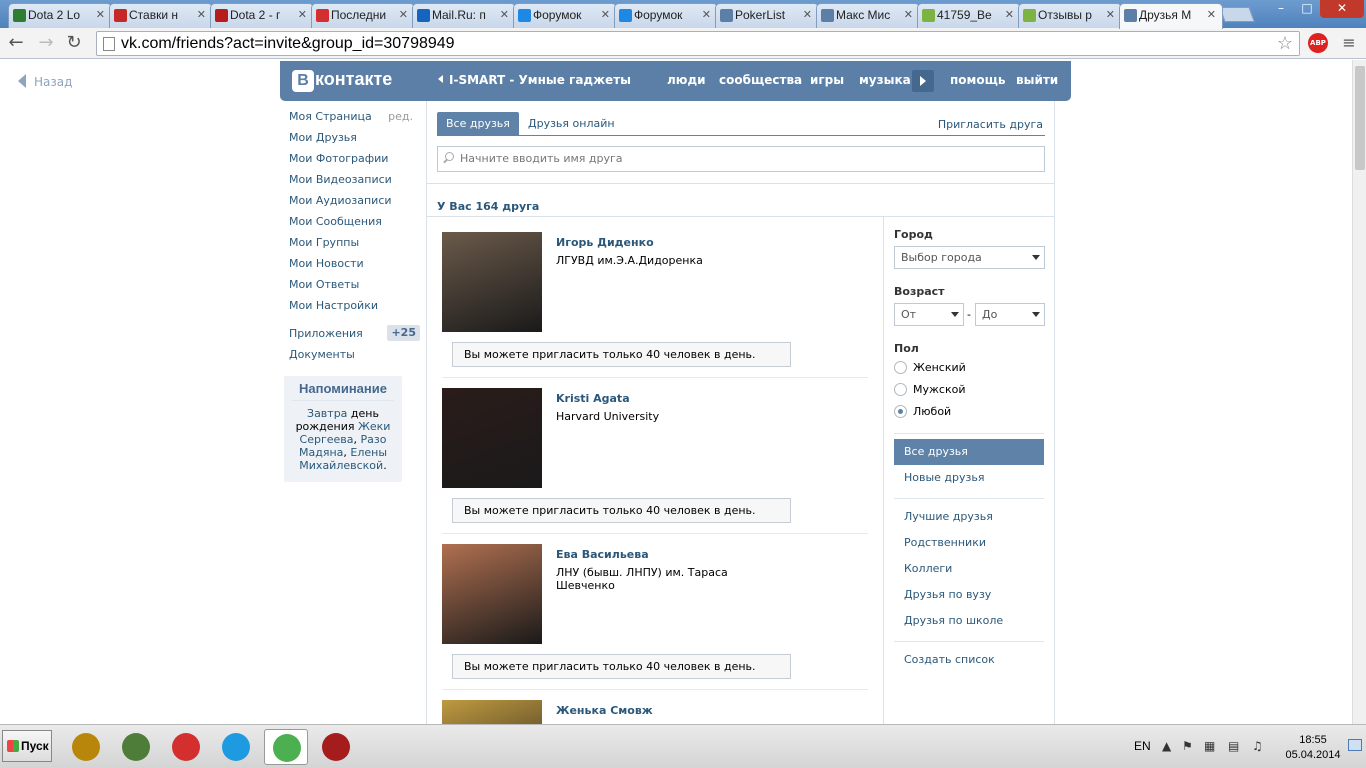  What do you see at coordinates (923, 81) in the screenshot?
I see `nav-more-arrow-icon` at bounding box center [923, 81].